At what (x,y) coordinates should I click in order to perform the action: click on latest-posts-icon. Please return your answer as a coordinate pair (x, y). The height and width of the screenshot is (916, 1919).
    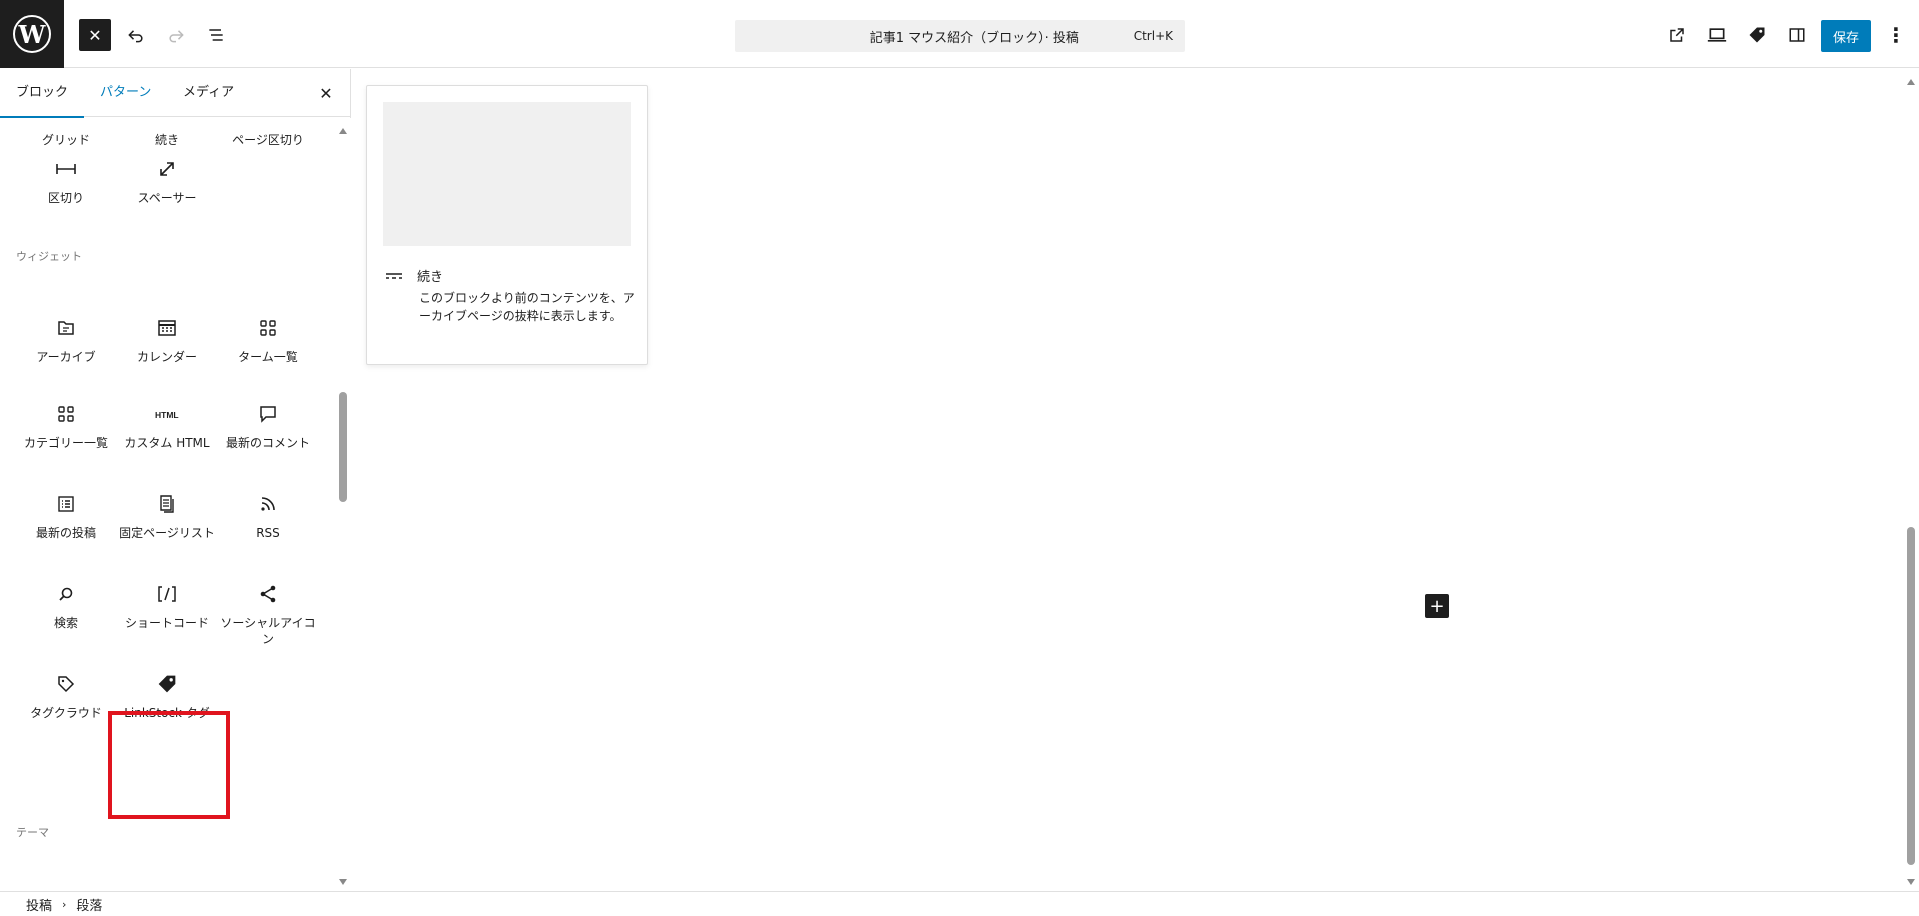
    Looking at the image, I should click on (66, 504).